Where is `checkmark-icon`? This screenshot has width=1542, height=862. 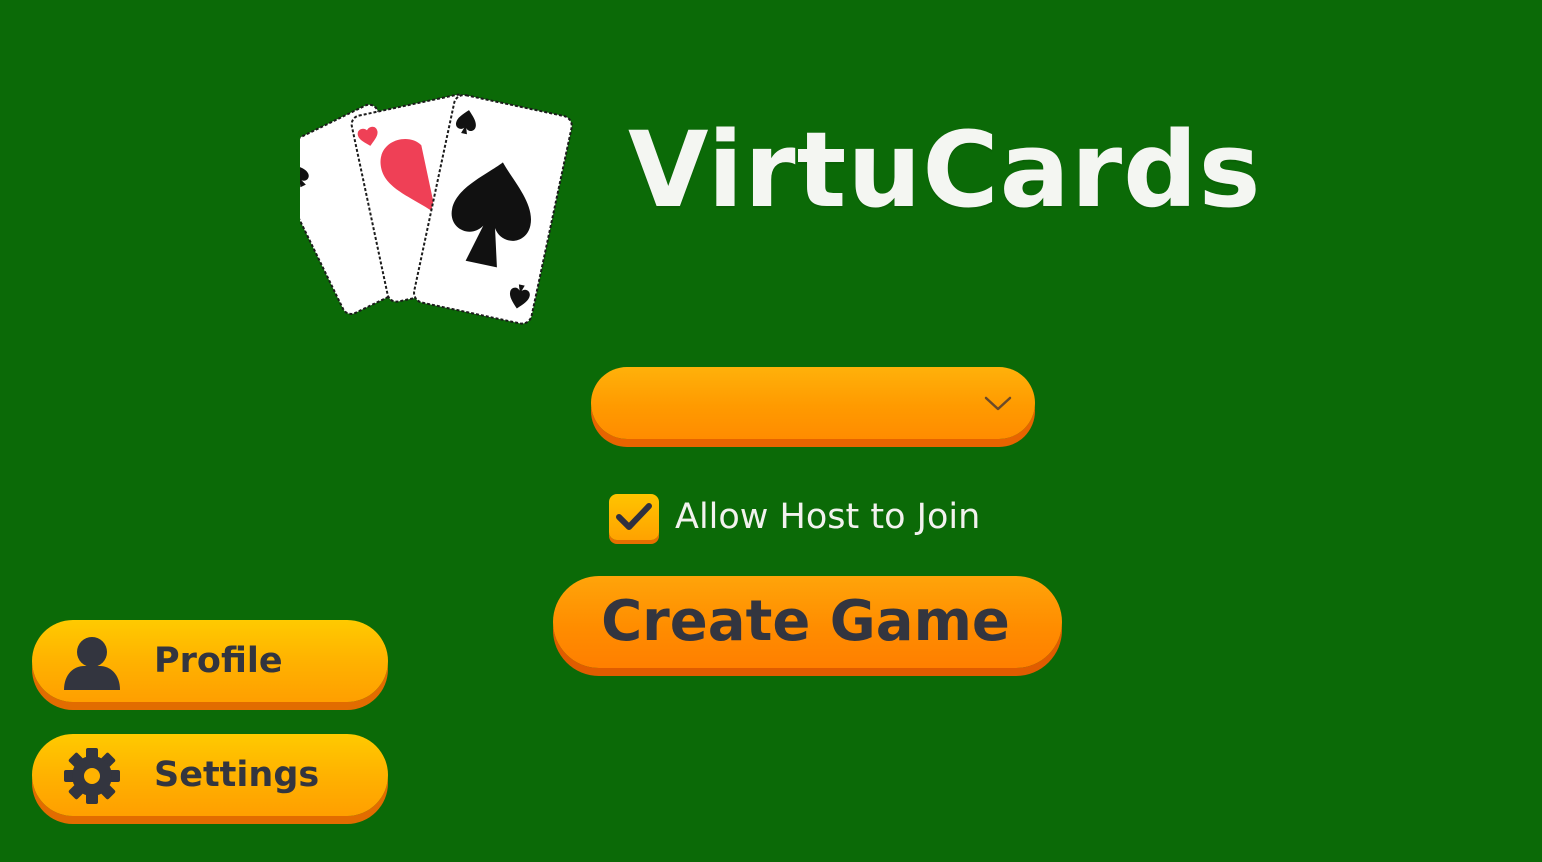 checkmark-icon is located at coordinates (634, 516).